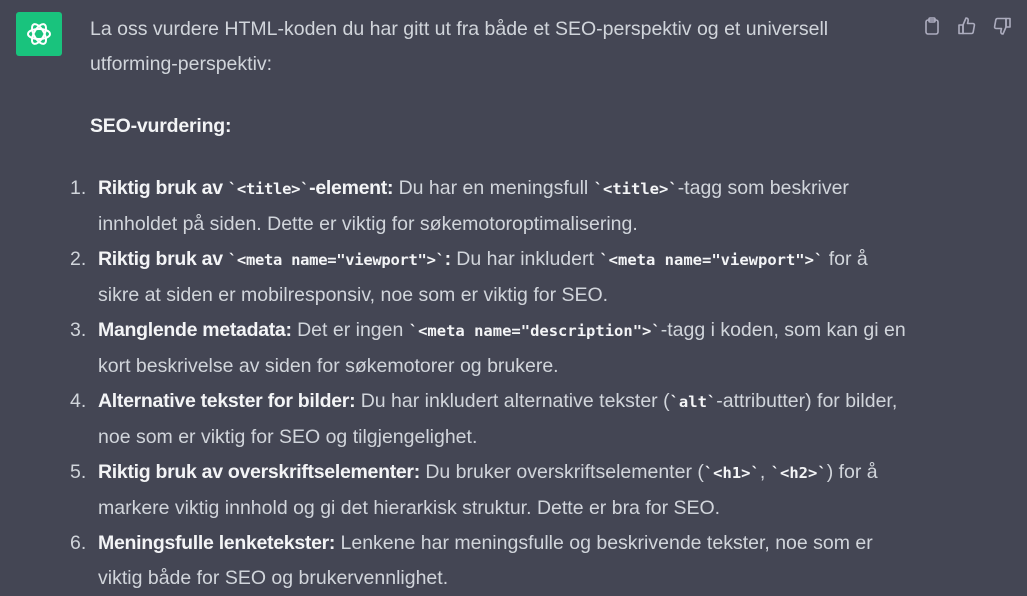 This screenshot has height=596, width=1027. I want to click on thumbs-up-icon, so click(967, 26).